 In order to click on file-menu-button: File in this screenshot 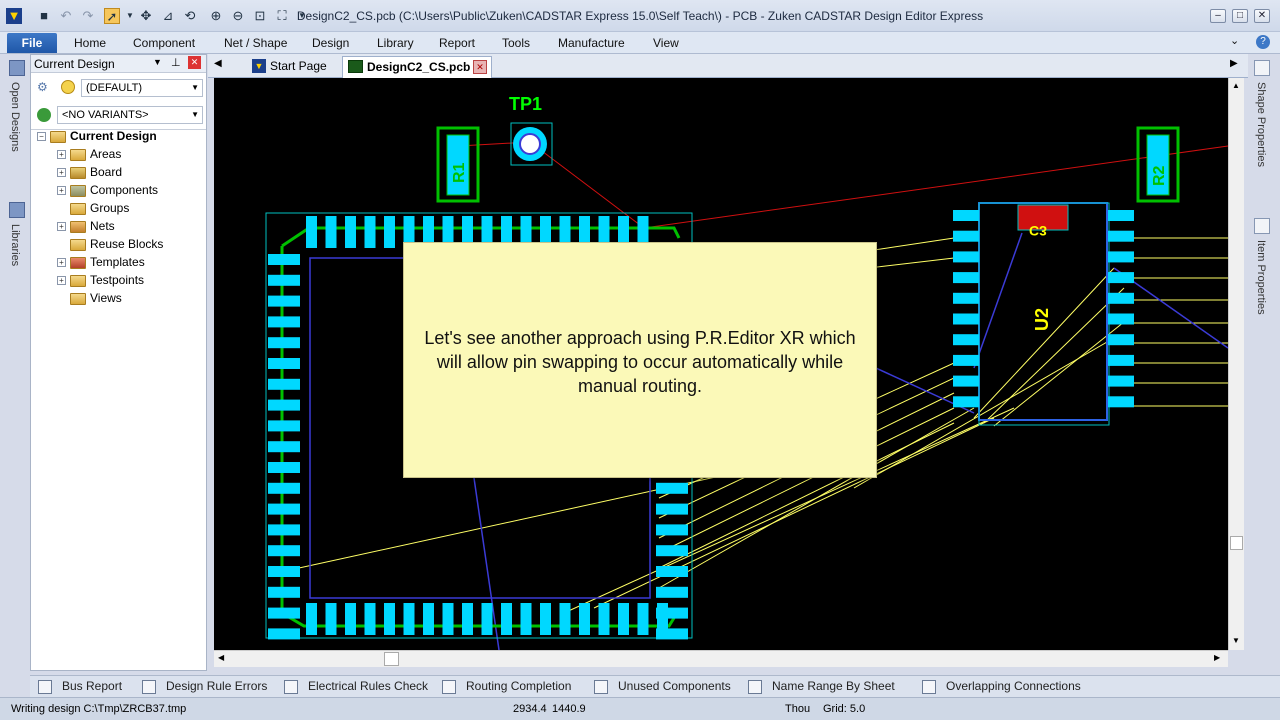, I will do `click(32, 43)`.